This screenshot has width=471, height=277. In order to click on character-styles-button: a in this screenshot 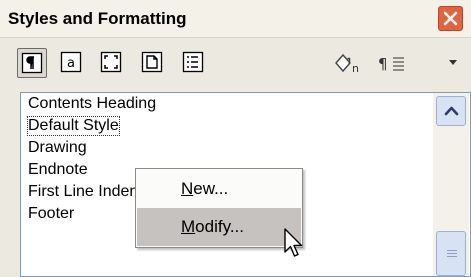, I will do `click(72, 63)`.